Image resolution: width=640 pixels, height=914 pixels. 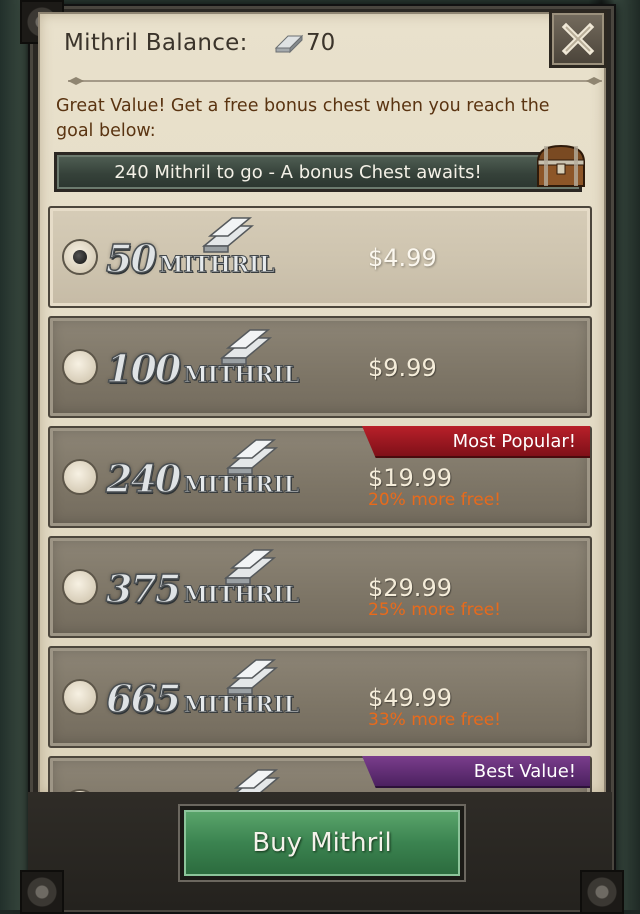 I want to click on offer-50-mithril: 50 MITHRIL $4.99, so click(x=320, y=257).